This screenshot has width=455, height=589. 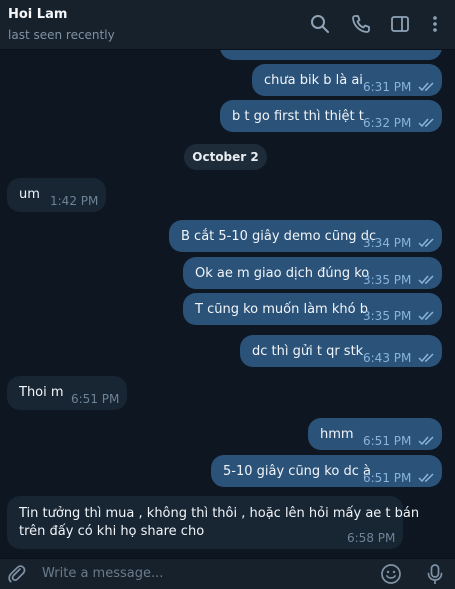 I want to click on message-bubble-outgoing: Ok ae m giao dịch đúng ko 3:35 PM, so click(x=312, y=273).